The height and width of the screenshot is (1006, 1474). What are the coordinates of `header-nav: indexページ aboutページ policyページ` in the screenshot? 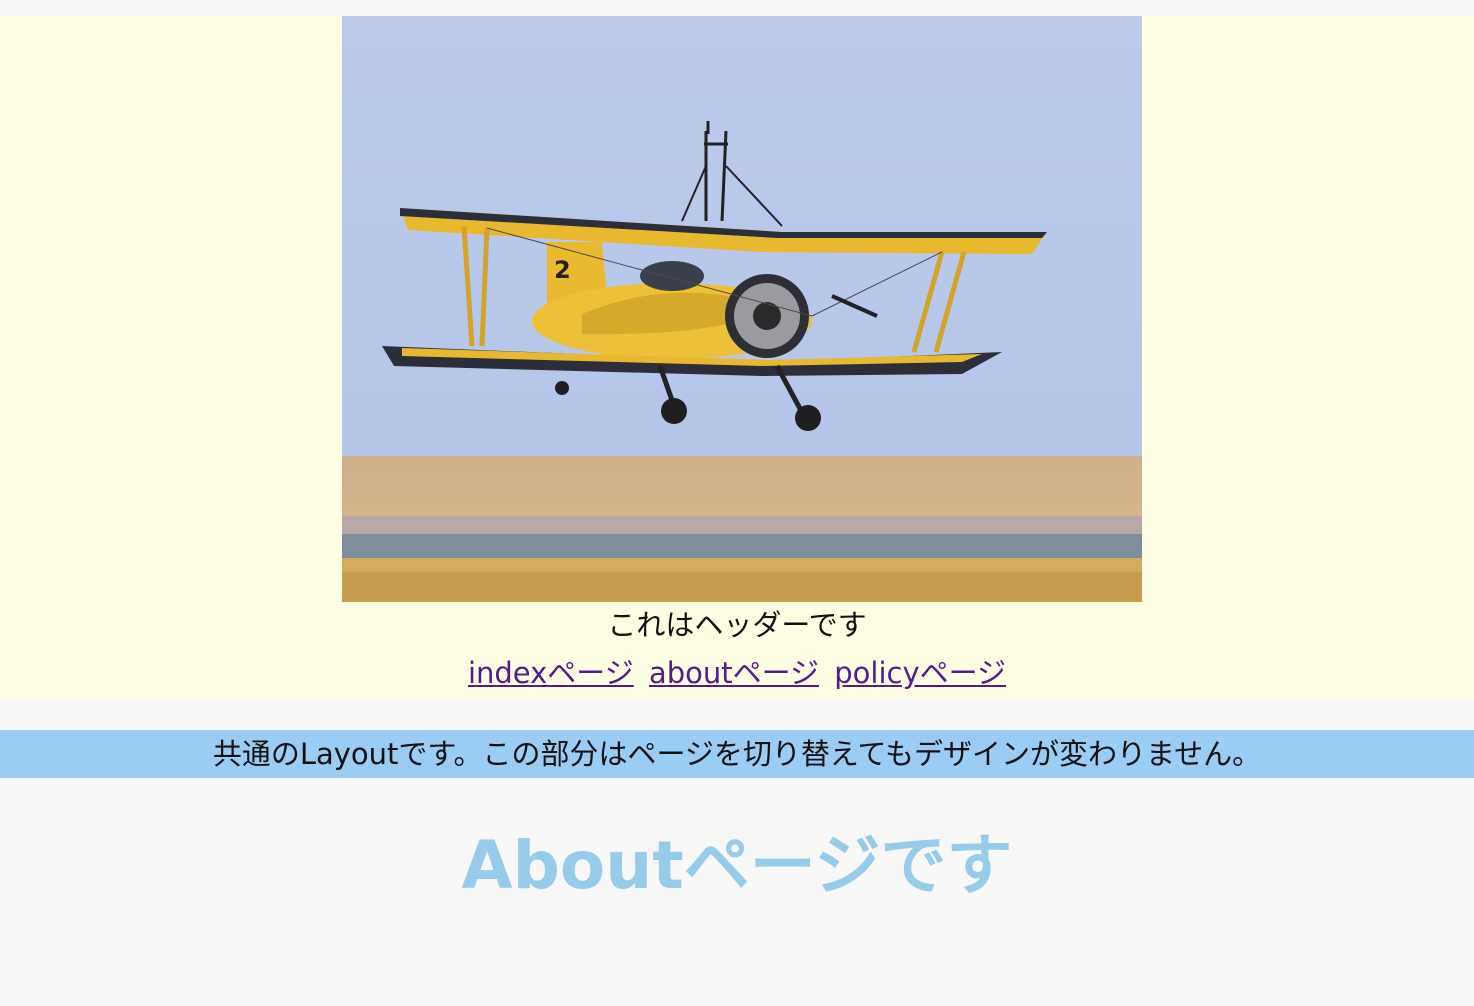 It's located at (737, 673).